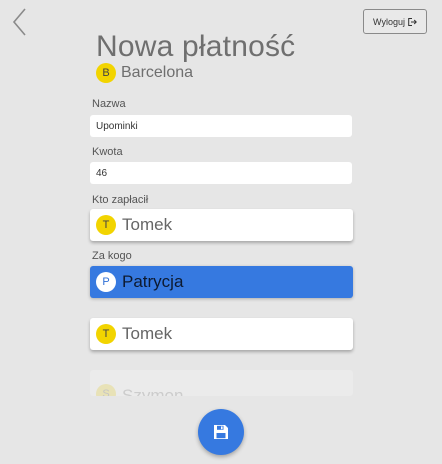 The height and width of the screenshot is (464, 442). Describe the element at coordinates (109, 104) in the screenshot. I see `name-label: Nazwa` at that location.